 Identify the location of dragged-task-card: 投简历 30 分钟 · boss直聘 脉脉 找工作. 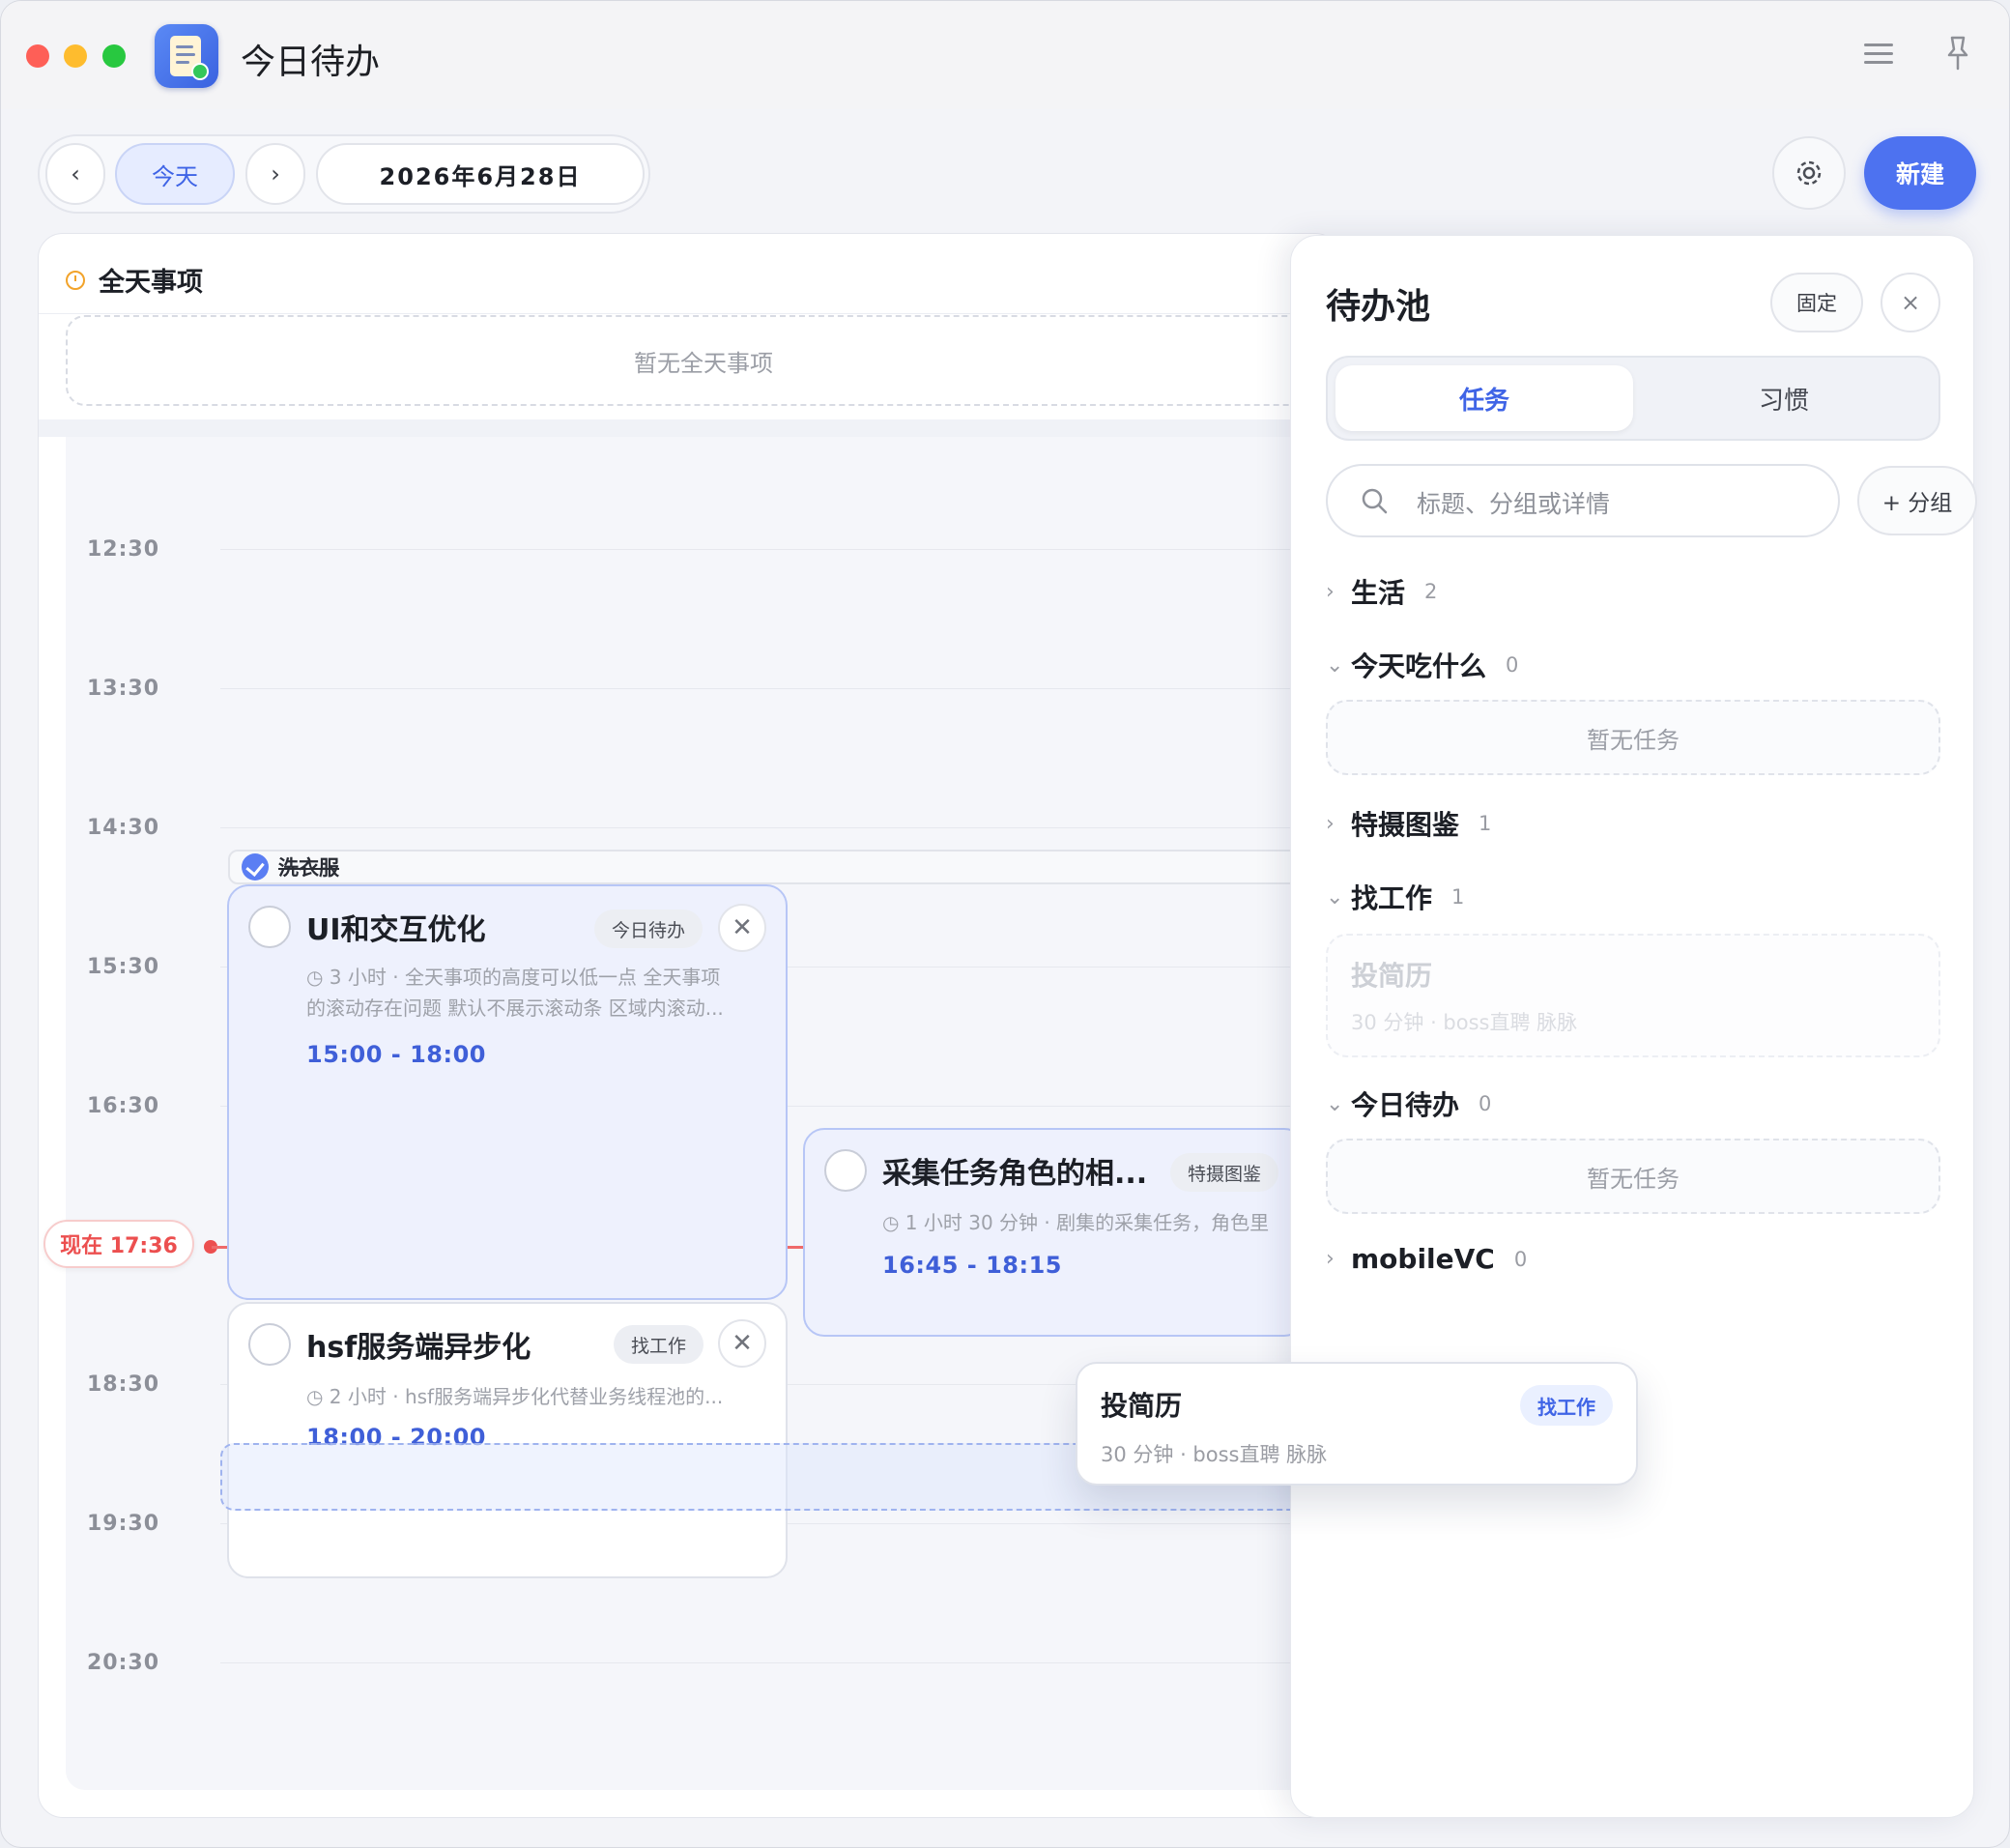
(1357, 1424).